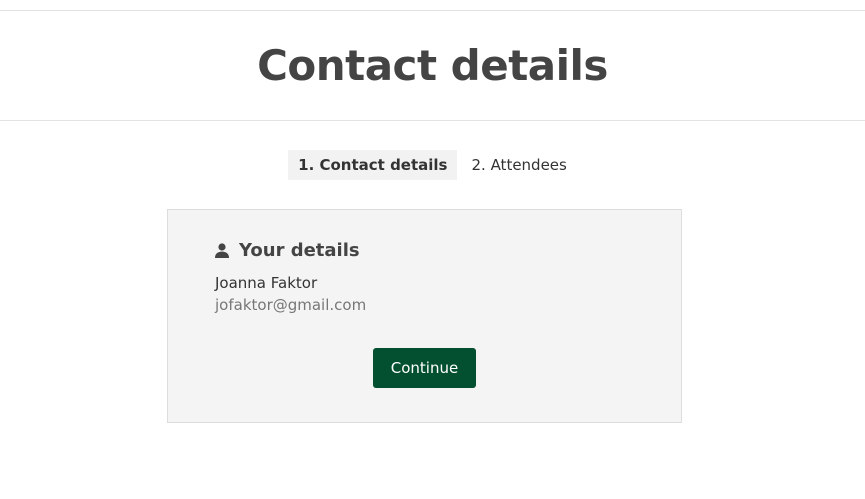 This screenshot has width=865, height=499. I want to click on step-attendees: 2. Attendees, so click(518, 165).